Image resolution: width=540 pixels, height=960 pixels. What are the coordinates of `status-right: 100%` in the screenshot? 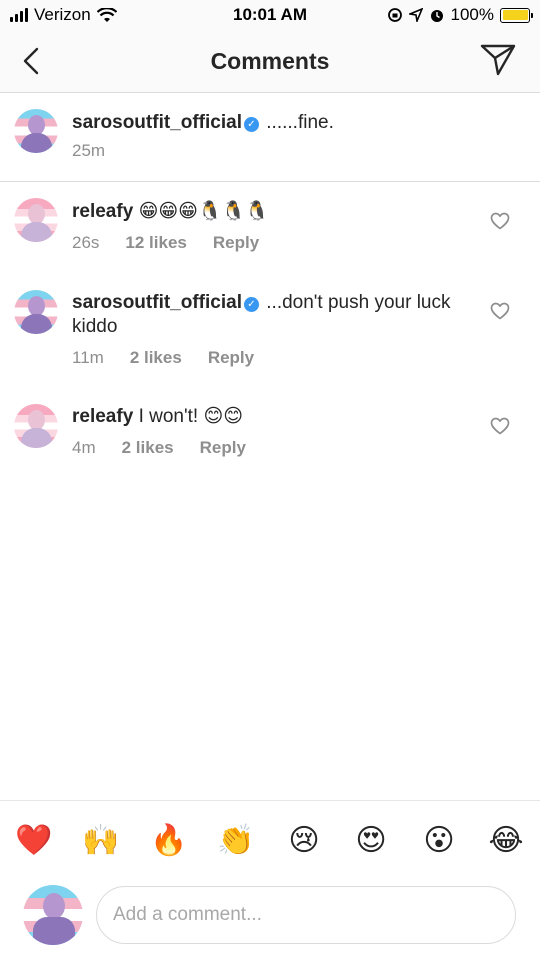 It's located at (460, 15).